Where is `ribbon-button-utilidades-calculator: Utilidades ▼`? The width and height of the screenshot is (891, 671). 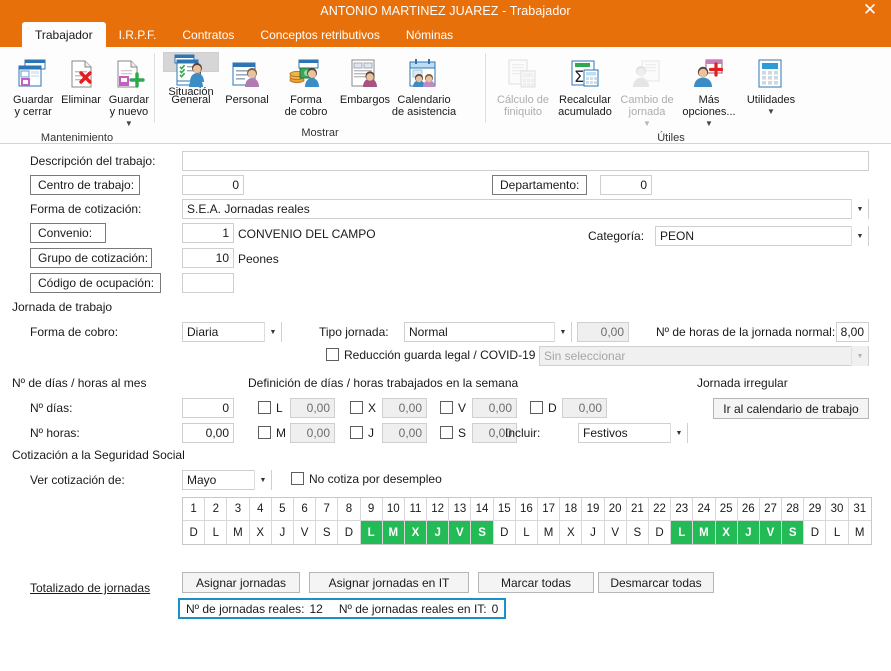 ribbon-button-utilidades-calculator: Utilidades ▼ is located at coordinates (771, 86).